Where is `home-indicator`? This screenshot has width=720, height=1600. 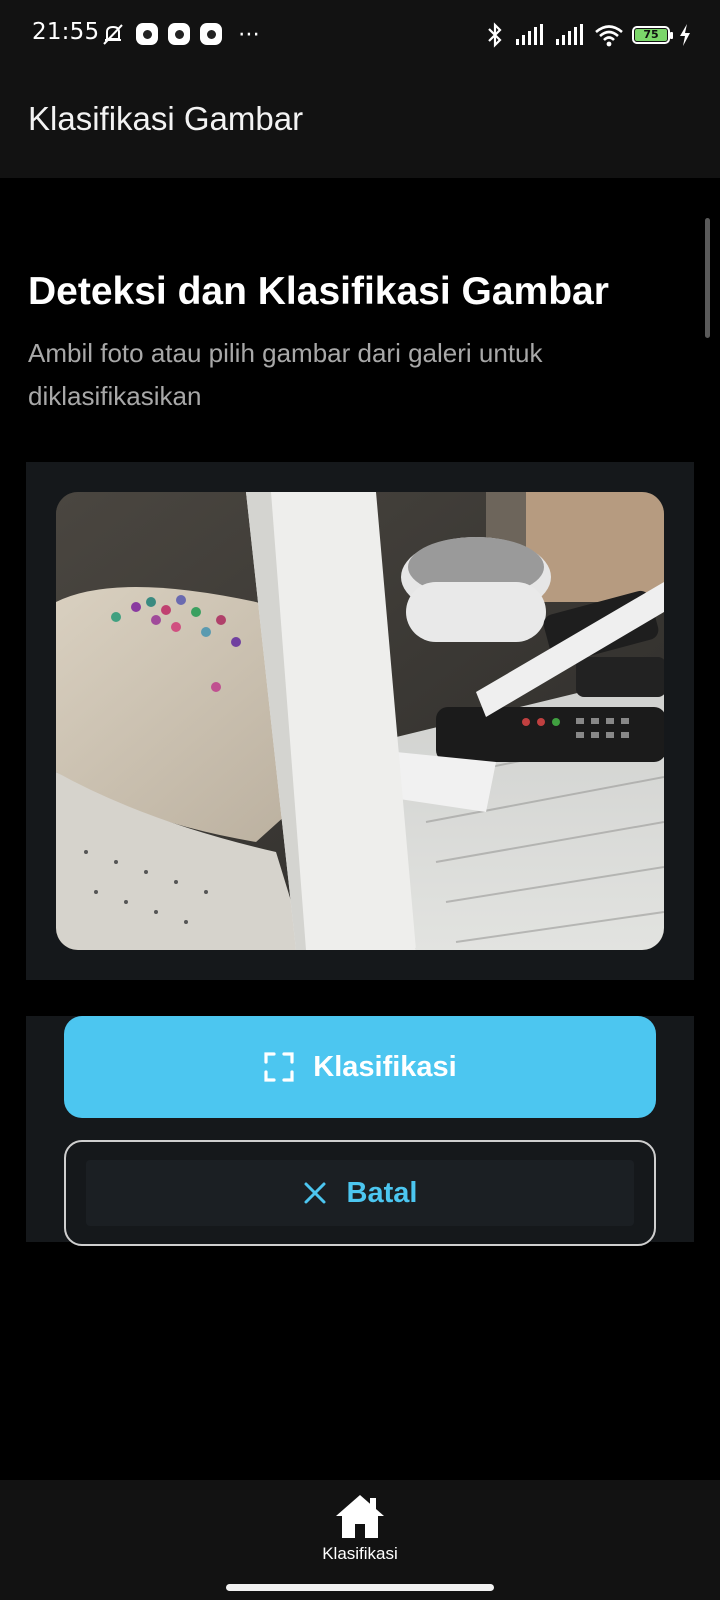
home-indicator is located at coordinates (360, 1587).